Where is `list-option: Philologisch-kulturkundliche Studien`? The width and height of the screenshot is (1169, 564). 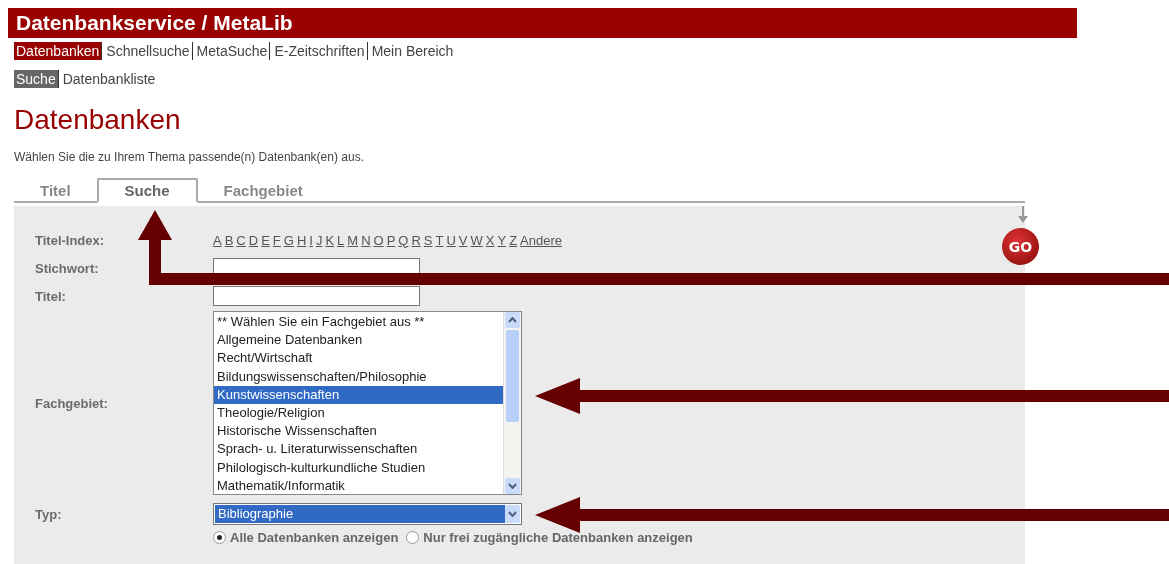 list-option: Philologisch-kulturkundliche Studien is located at coordinates (358, 467).